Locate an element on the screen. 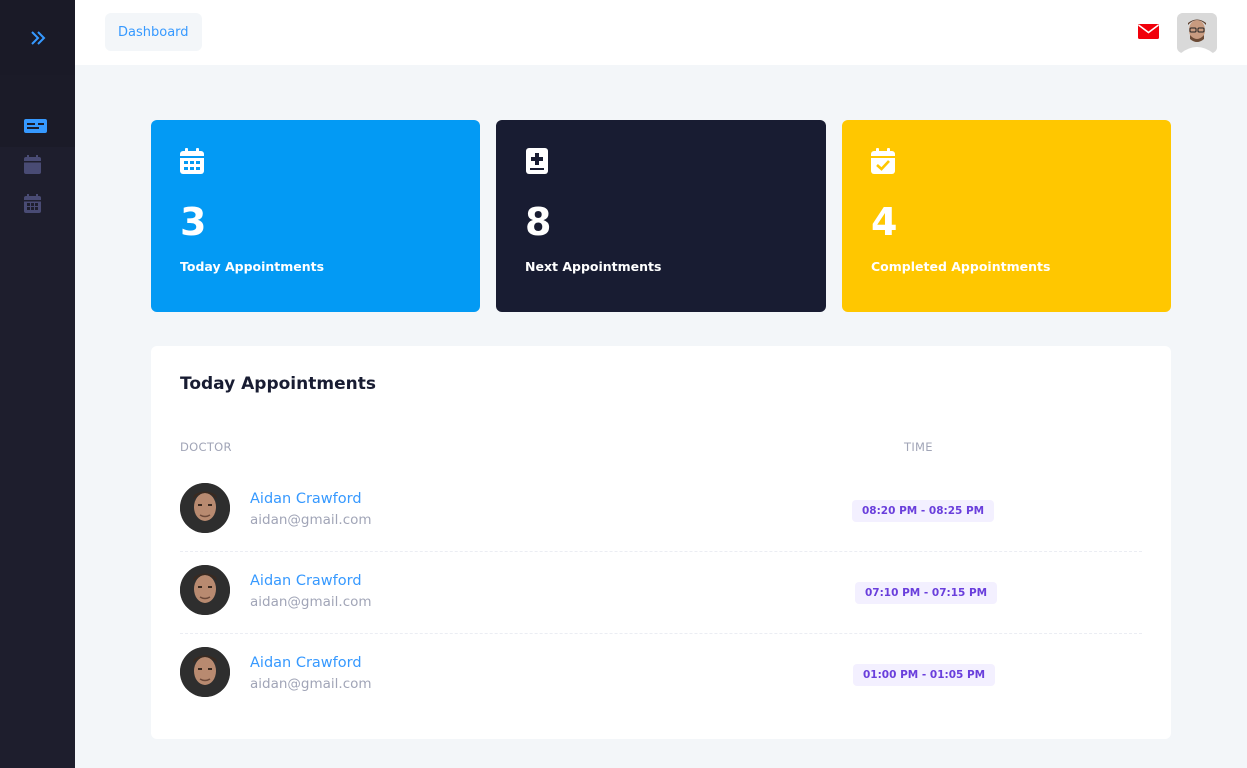 The width and height of the screenshot is (1247, 768). id-card-icon is located at coordinates (35, 127).